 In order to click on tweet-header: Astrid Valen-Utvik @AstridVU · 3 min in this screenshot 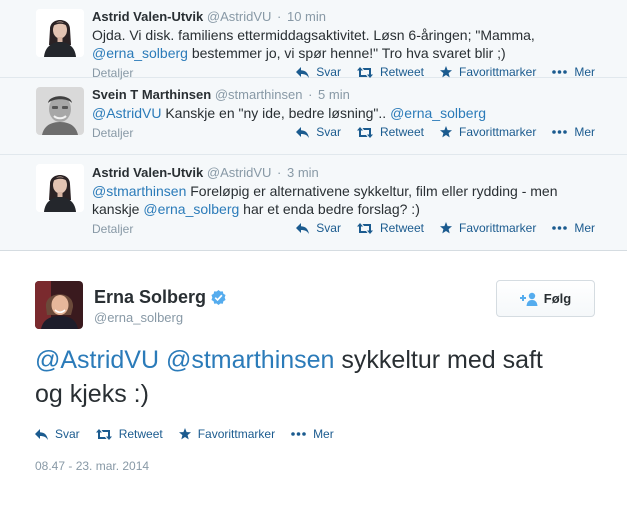, I will do `click(359, 173)`.